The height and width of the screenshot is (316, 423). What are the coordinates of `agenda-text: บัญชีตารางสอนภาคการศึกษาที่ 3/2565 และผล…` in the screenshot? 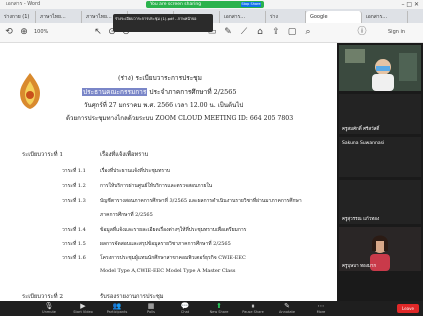 It's located at (201, 201).